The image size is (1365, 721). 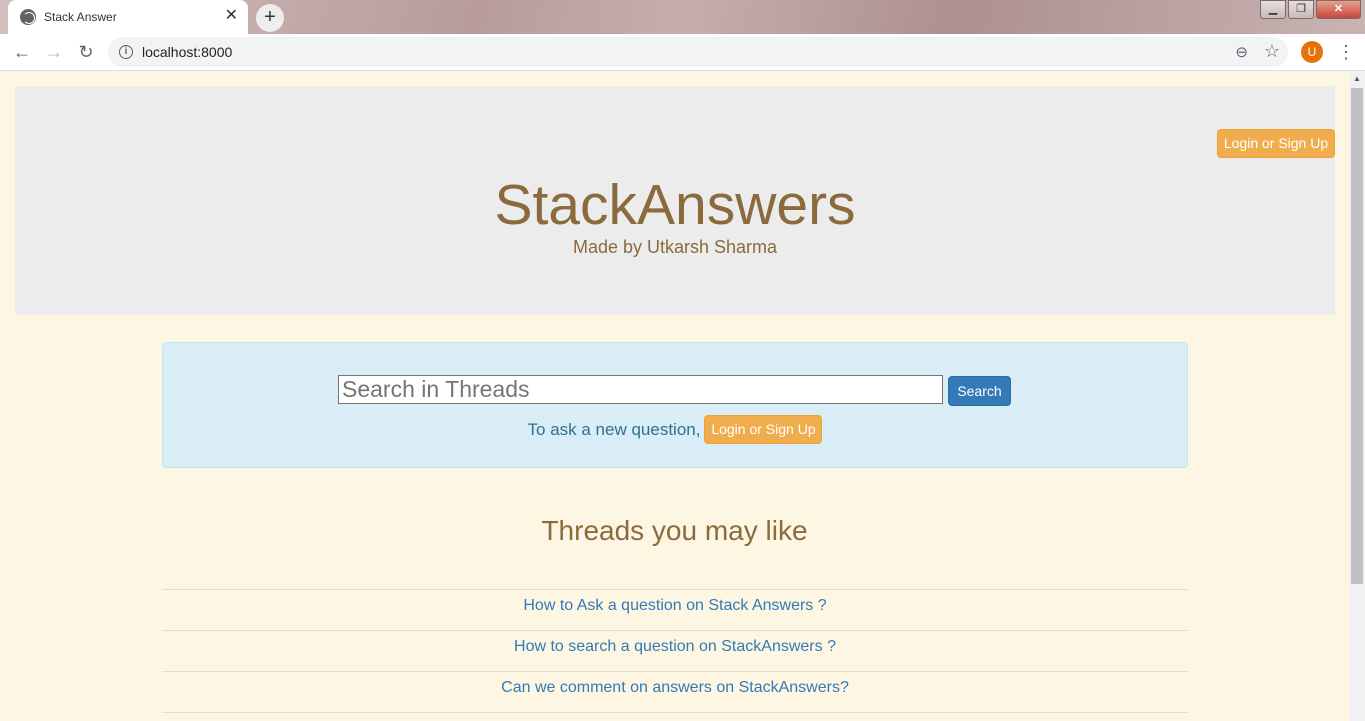 I want to click on site-byline: Made by Utkarsh Sharma, so click(x=675, y=247).